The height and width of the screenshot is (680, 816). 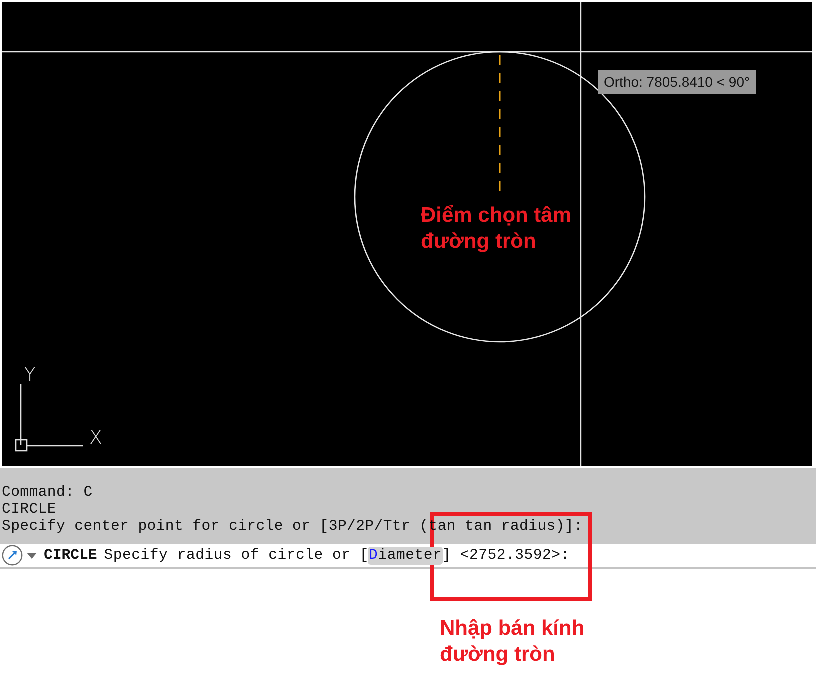 I want to click on axis-label: Y, so click(x=30, y=375).